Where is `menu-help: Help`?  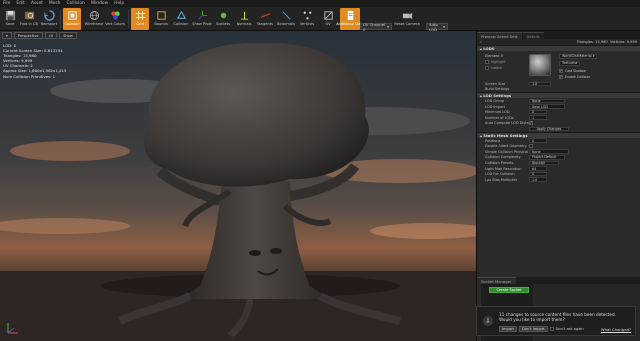 menu-help: Help is located at coordinates (119, 3).